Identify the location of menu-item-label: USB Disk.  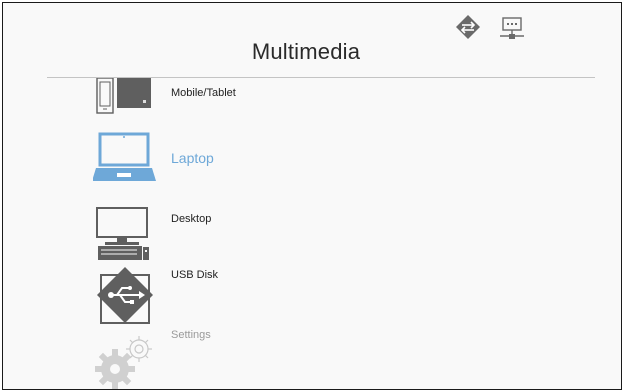
(195, 275).